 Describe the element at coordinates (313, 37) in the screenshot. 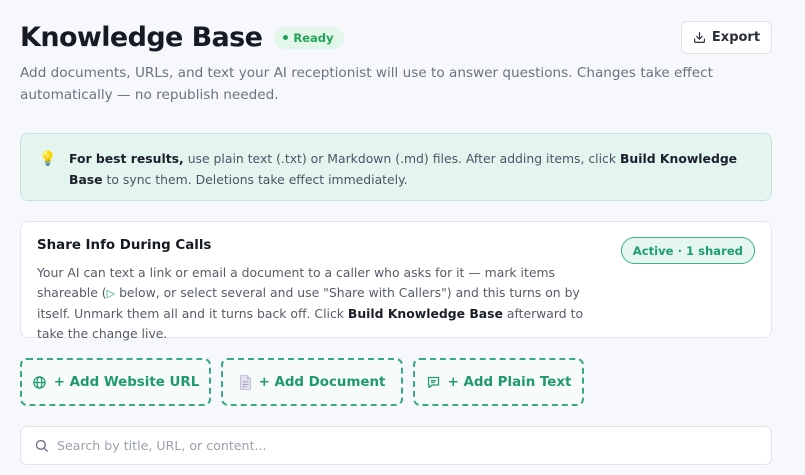

I see `status-badge-label: Ready` at that location.